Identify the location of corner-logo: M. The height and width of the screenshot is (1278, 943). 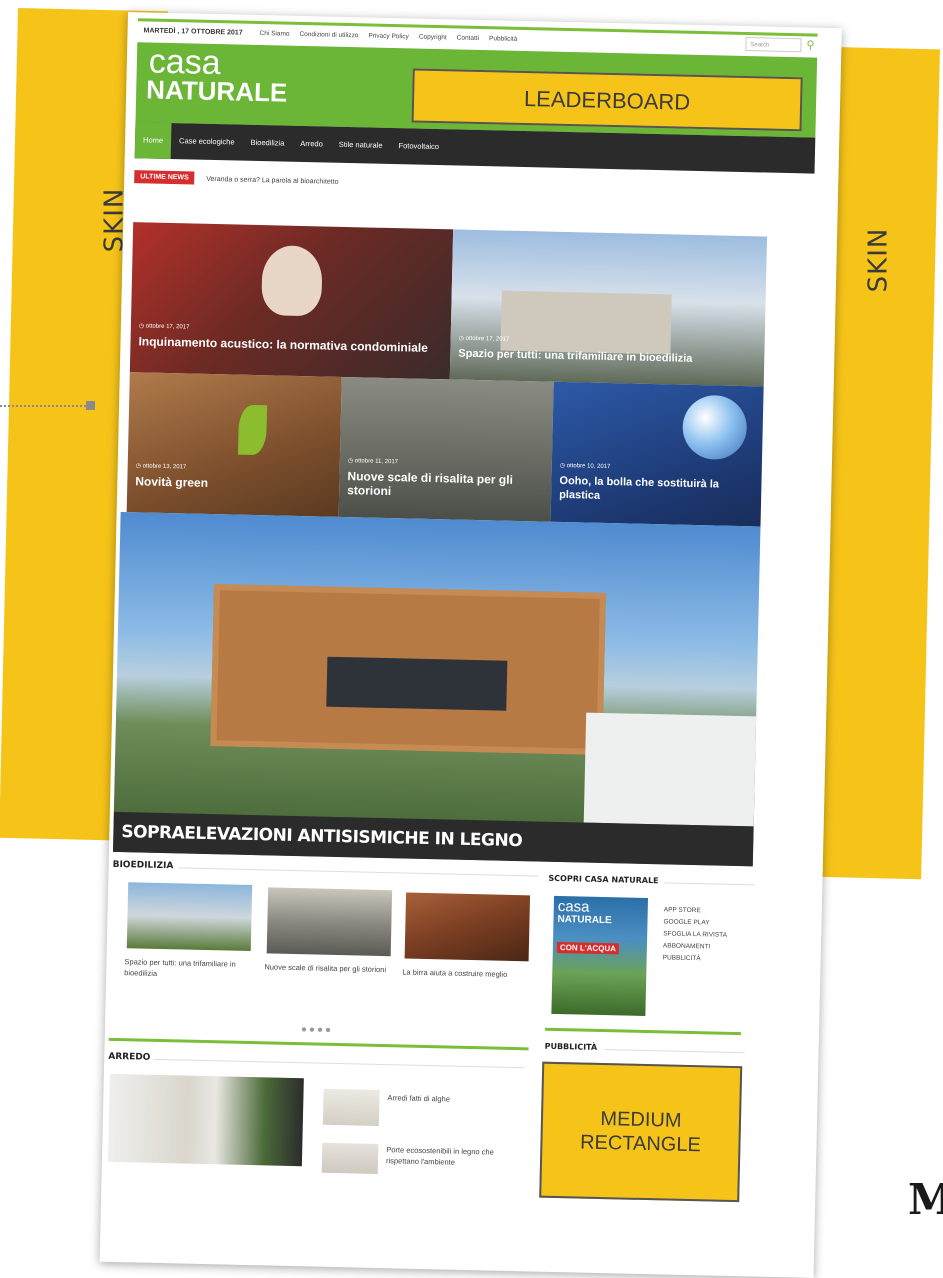
(925, 1199).